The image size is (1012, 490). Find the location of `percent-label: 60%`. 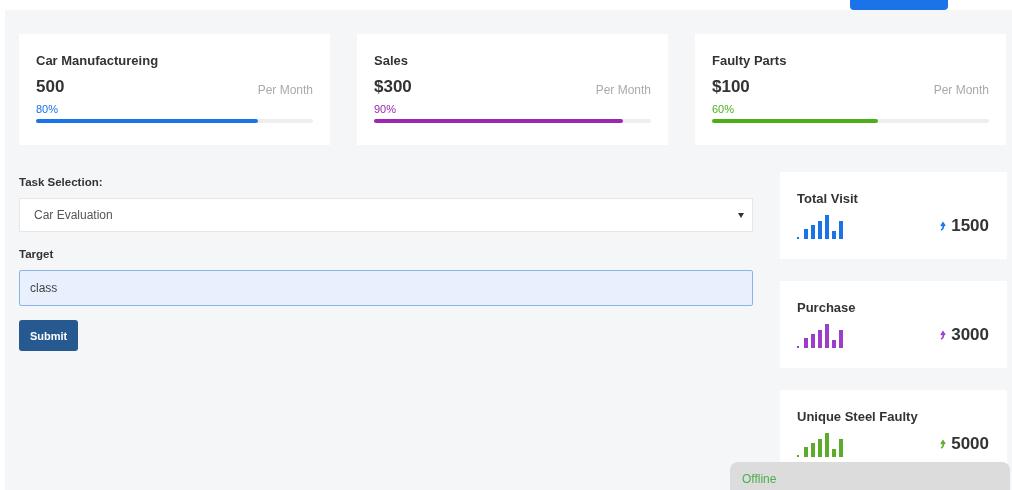

percent-label: 60% is located at coordinates (723, 109).